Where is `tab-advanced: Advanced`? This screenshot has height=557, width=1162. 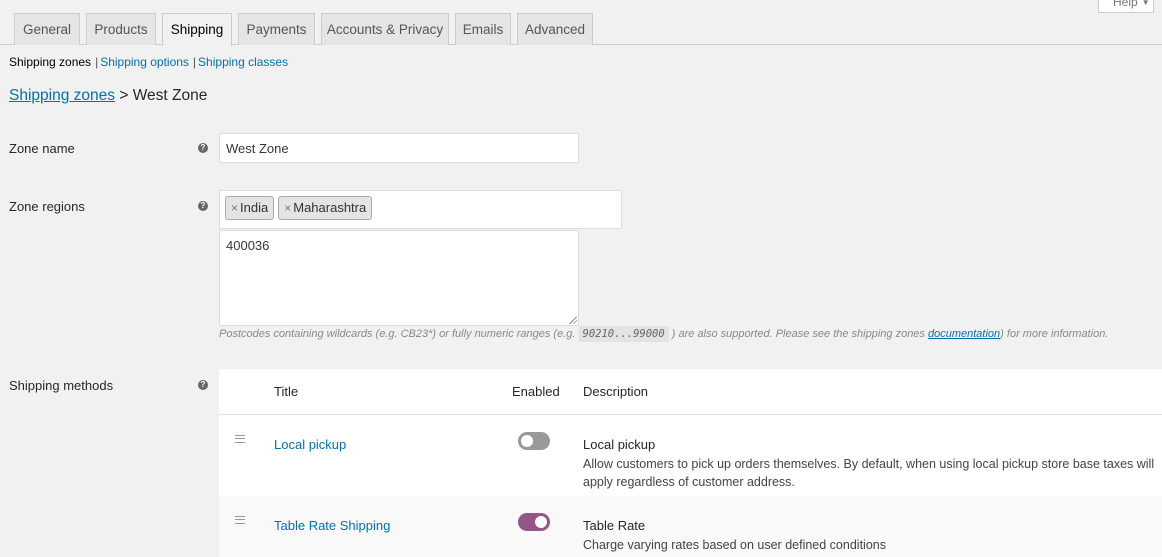
tab-advanced: Advanced is located at coordinates (555, 29).